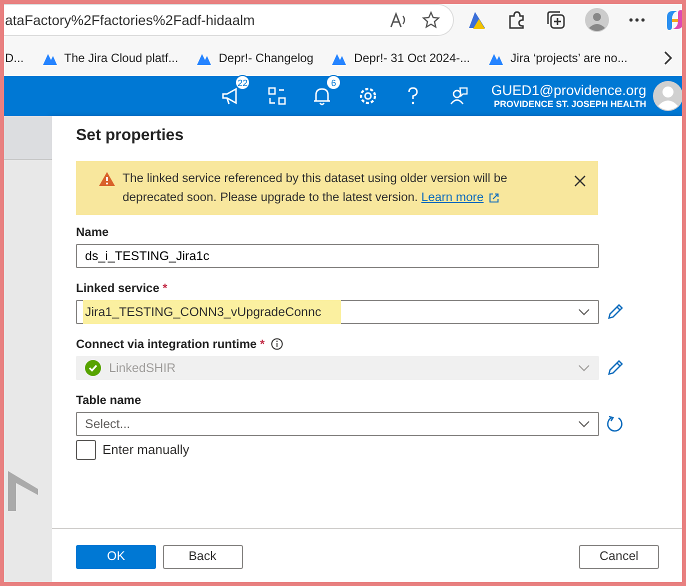 The image size is (686, 586). Describe the element at coordinates (23, 491) in the screenshot. I see `diagram-shape-icon` at that location.